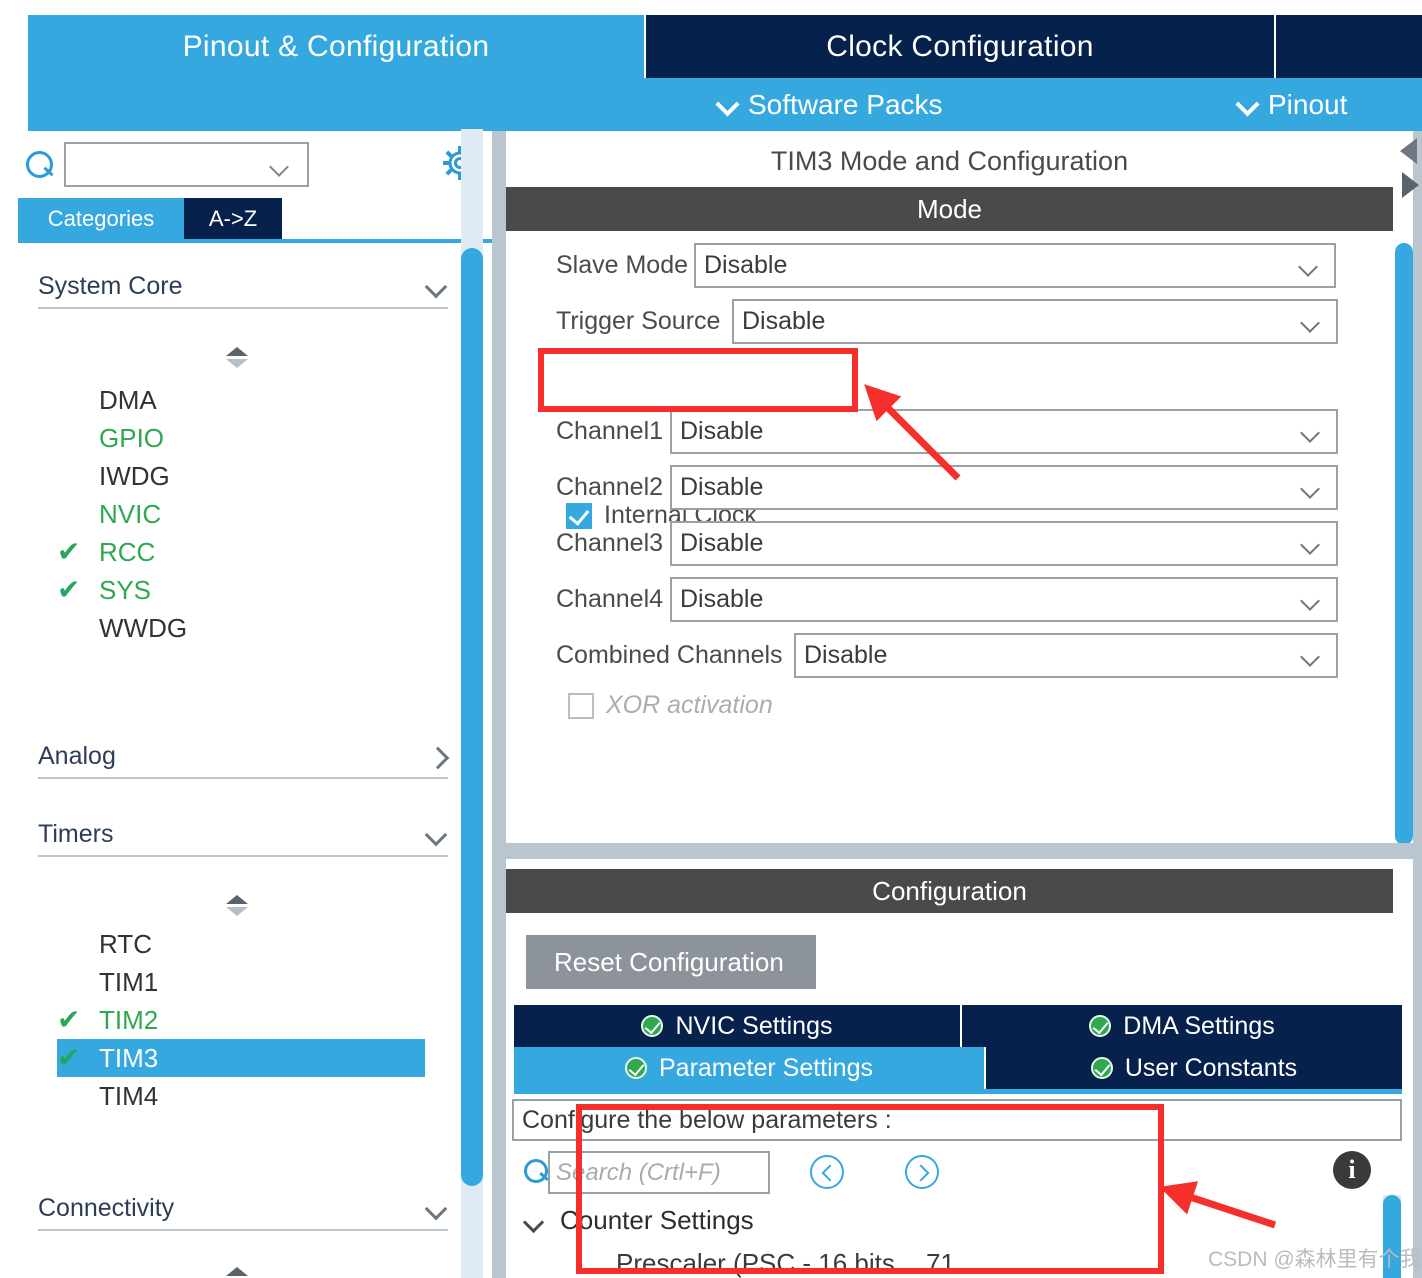 The image size is (1422, 1278). What do you see at coordinates (106, 1207) in the screenshot?
I see `group-label-connectivity: Connectivity` at bounding box center [106, 1207].